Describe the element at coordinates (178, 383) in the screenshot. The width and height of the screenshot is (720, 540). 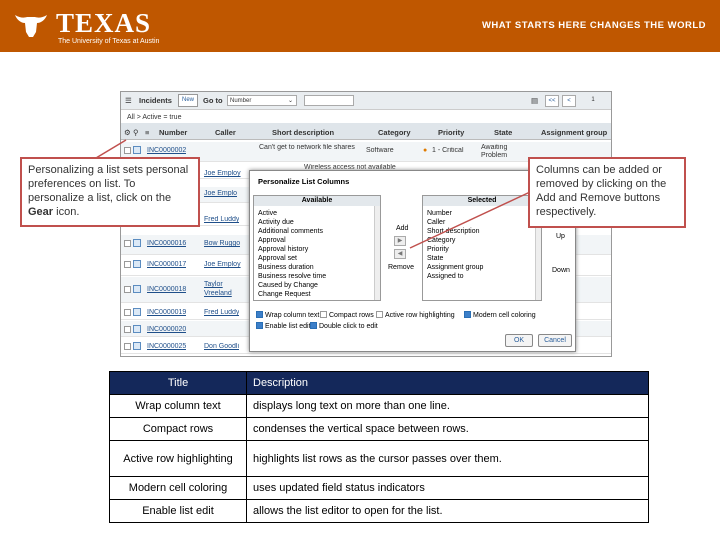
I see `header-title: Title` at that location.